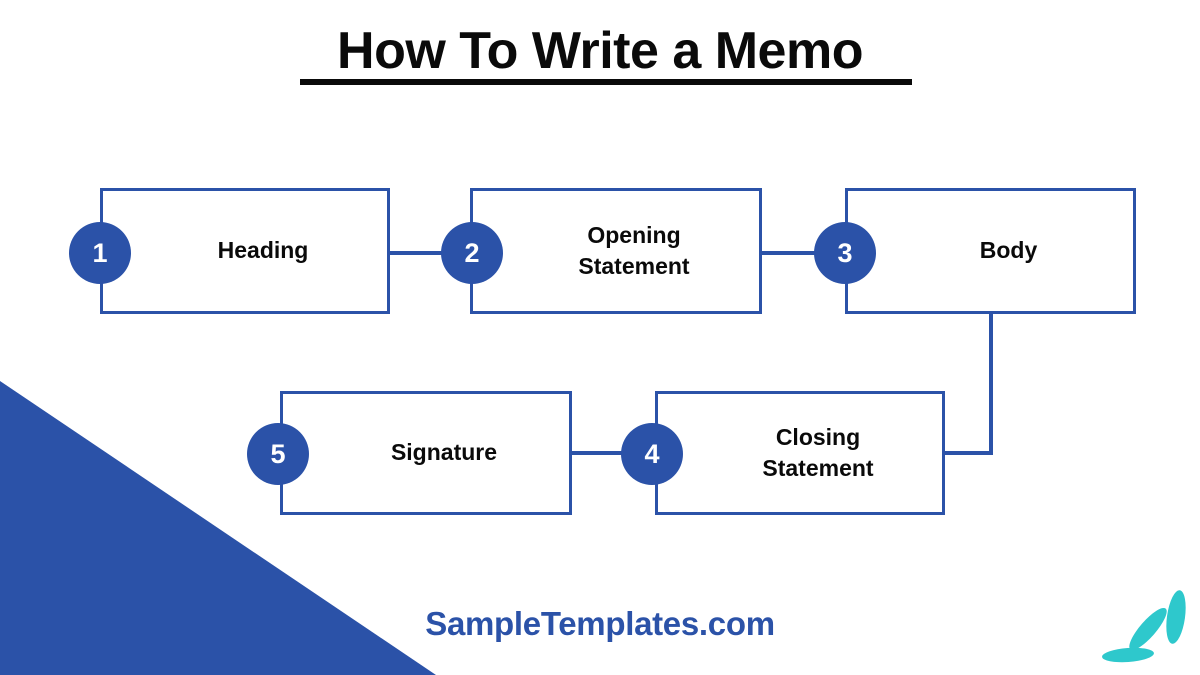 Image resolution: width=1200 pixels, height=675 pixels. Describe the element at coordinates (600, 51) in the screenshot. I see `page-title: How To Write a Memo` at that location.